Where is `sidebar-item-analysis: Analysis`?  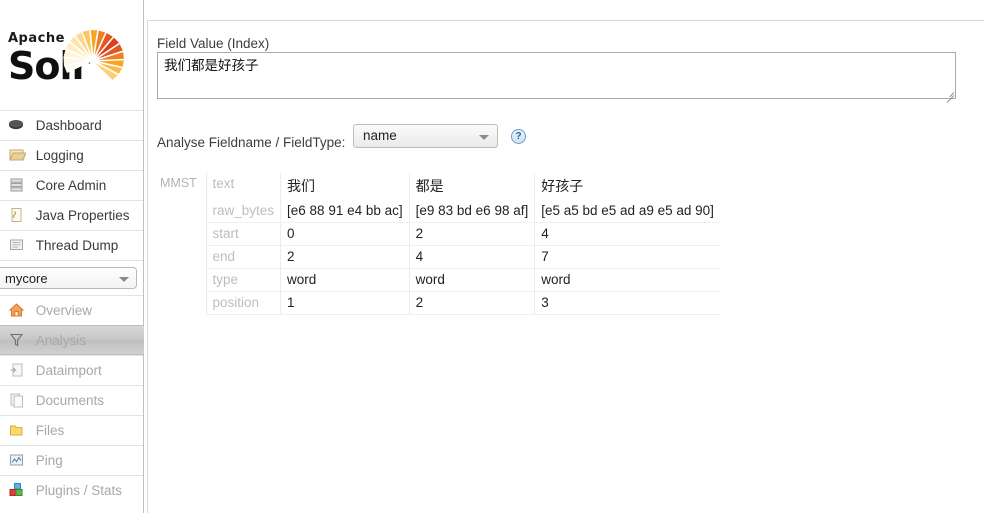 sidebar-item-analysis: Analysis is located at coordinates (72, 340).